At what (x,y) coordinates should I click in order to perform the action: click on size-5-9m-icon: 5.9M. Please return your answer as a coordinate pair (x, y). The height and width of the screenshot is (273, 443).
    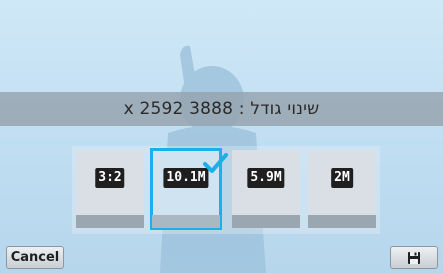
    Looking at the image, I should click on (266, 178).